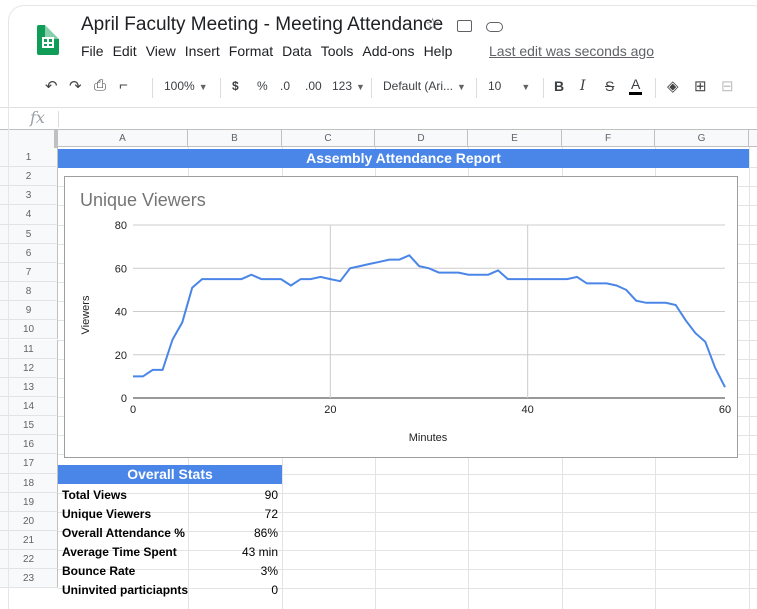 The height and width of the screenshot is (609, 757). I want to click on column-header-row: A B C D E F G, so click(378, 138).